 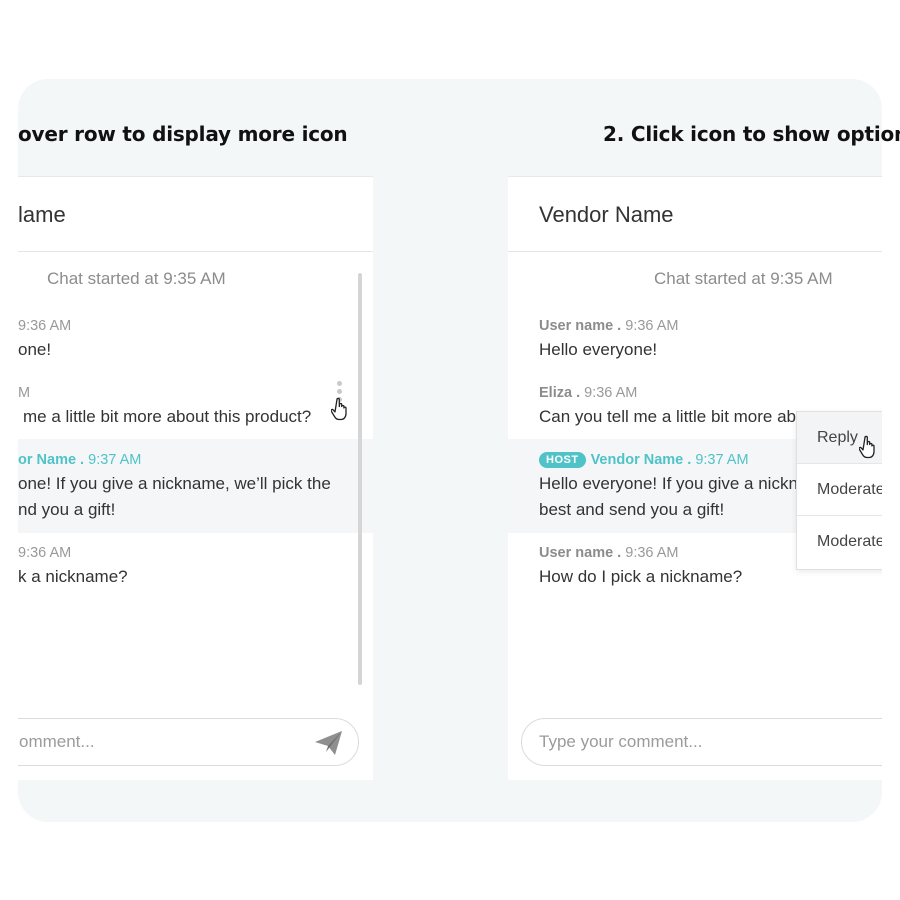 I want to click on message-text: k a nickname?, so click(x=73, y=576).